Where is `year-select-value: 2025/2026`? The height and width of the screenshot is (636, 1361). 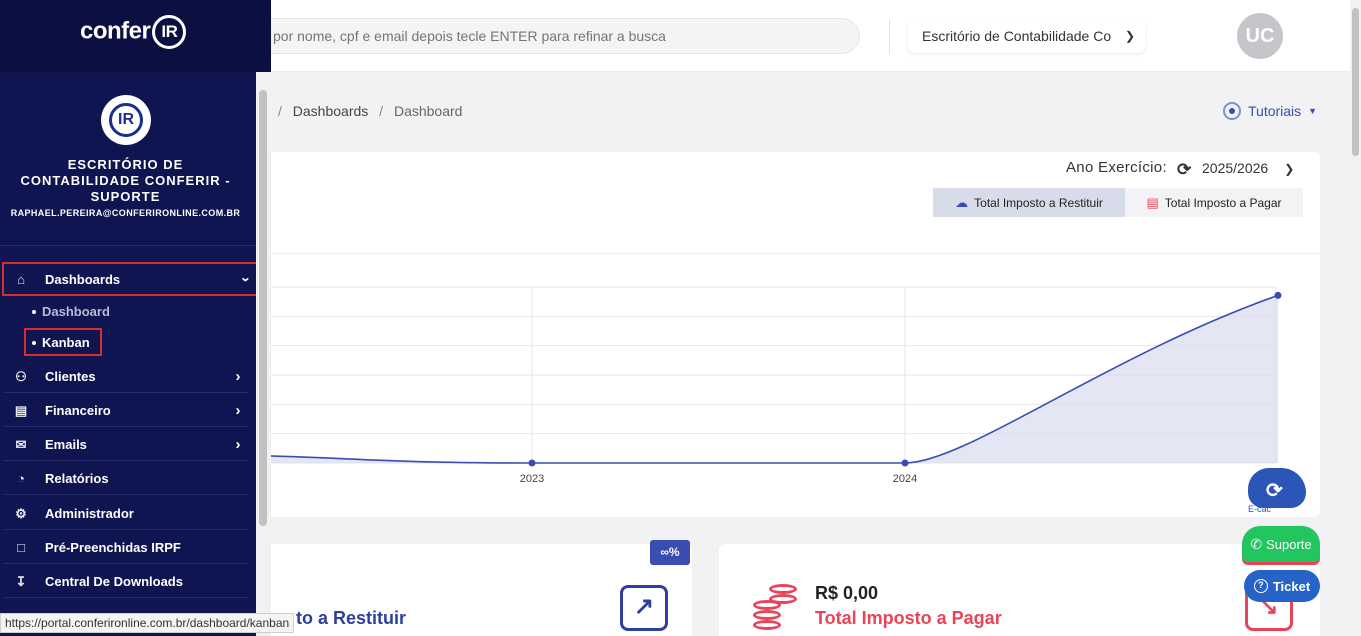
year-select-value: 2025/2026 is located at coordinates (1235, 168).